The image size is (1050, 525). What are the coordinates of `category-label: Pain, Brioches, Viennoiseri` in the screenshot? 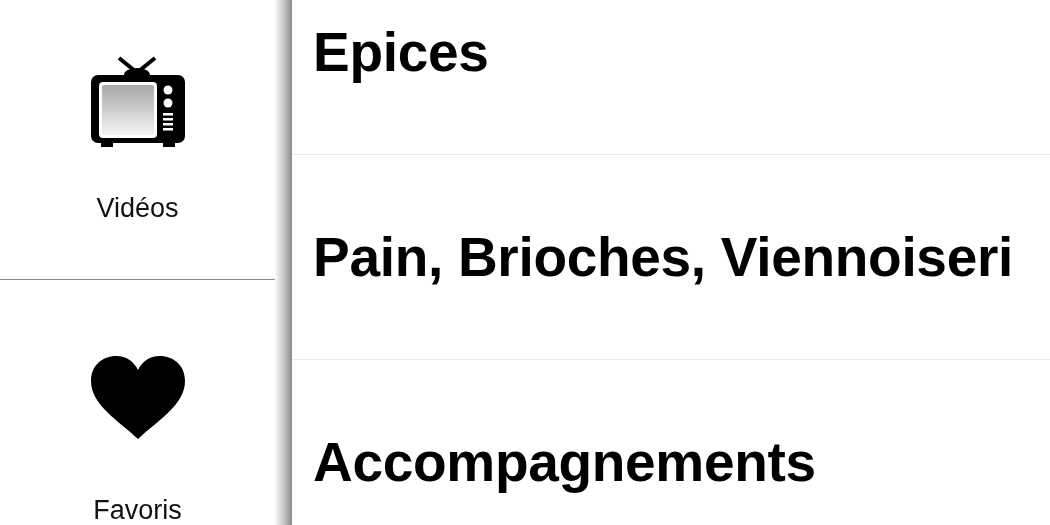 It's located at (663, 257).